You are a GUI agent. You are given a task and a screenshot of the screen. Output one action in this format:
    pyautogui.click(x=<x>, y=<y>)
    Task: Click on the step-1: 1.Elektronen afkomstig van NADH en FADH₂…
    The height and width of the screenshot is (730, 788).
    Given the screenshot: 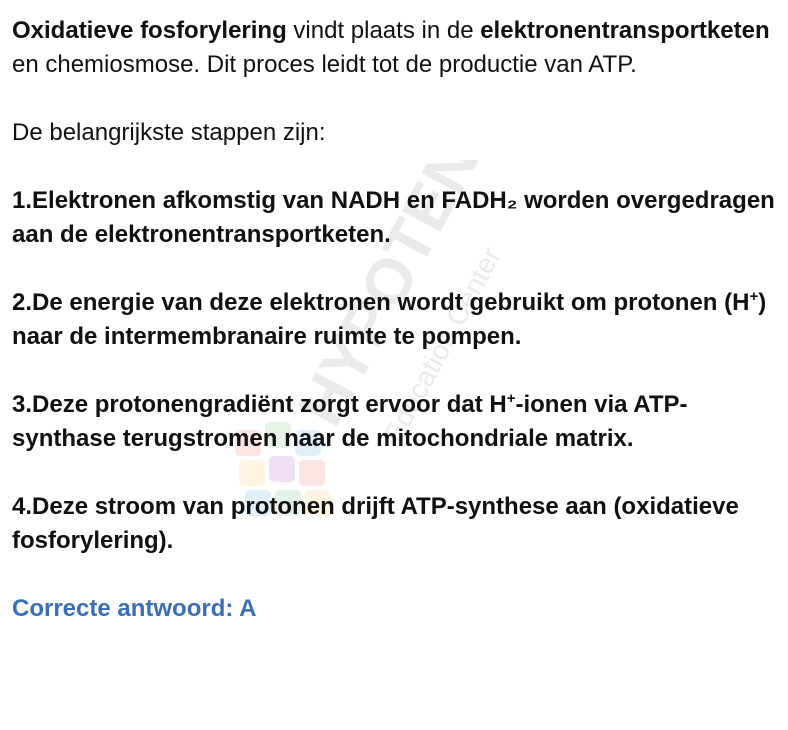 What is the action you would take?
    pyautogui.click(x=397, y=218)
    